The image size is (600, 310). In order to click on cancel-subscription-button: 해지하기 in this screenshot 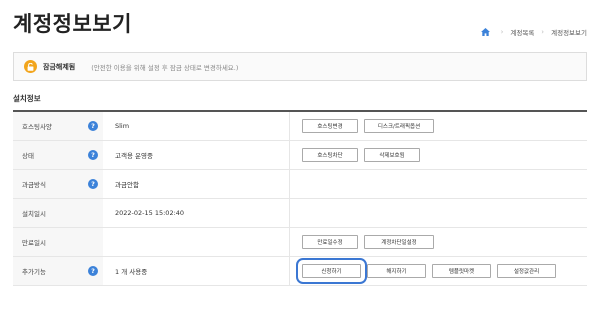, I will do `click(396, 271)`.